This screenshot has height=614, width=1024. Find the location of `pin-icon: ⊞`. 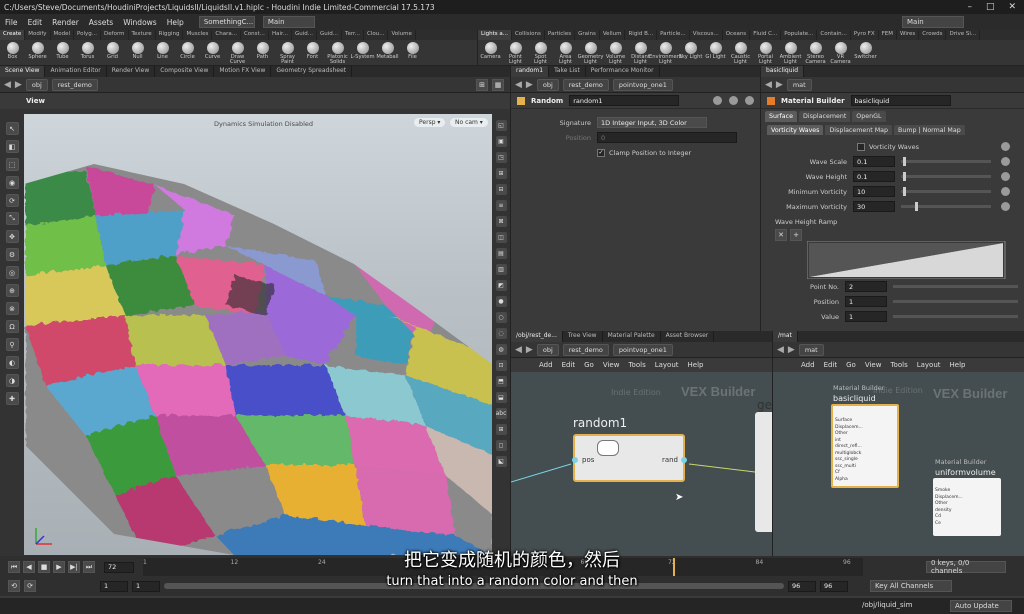

pin-icon: ⊞ is located at coordinates (482, 84).